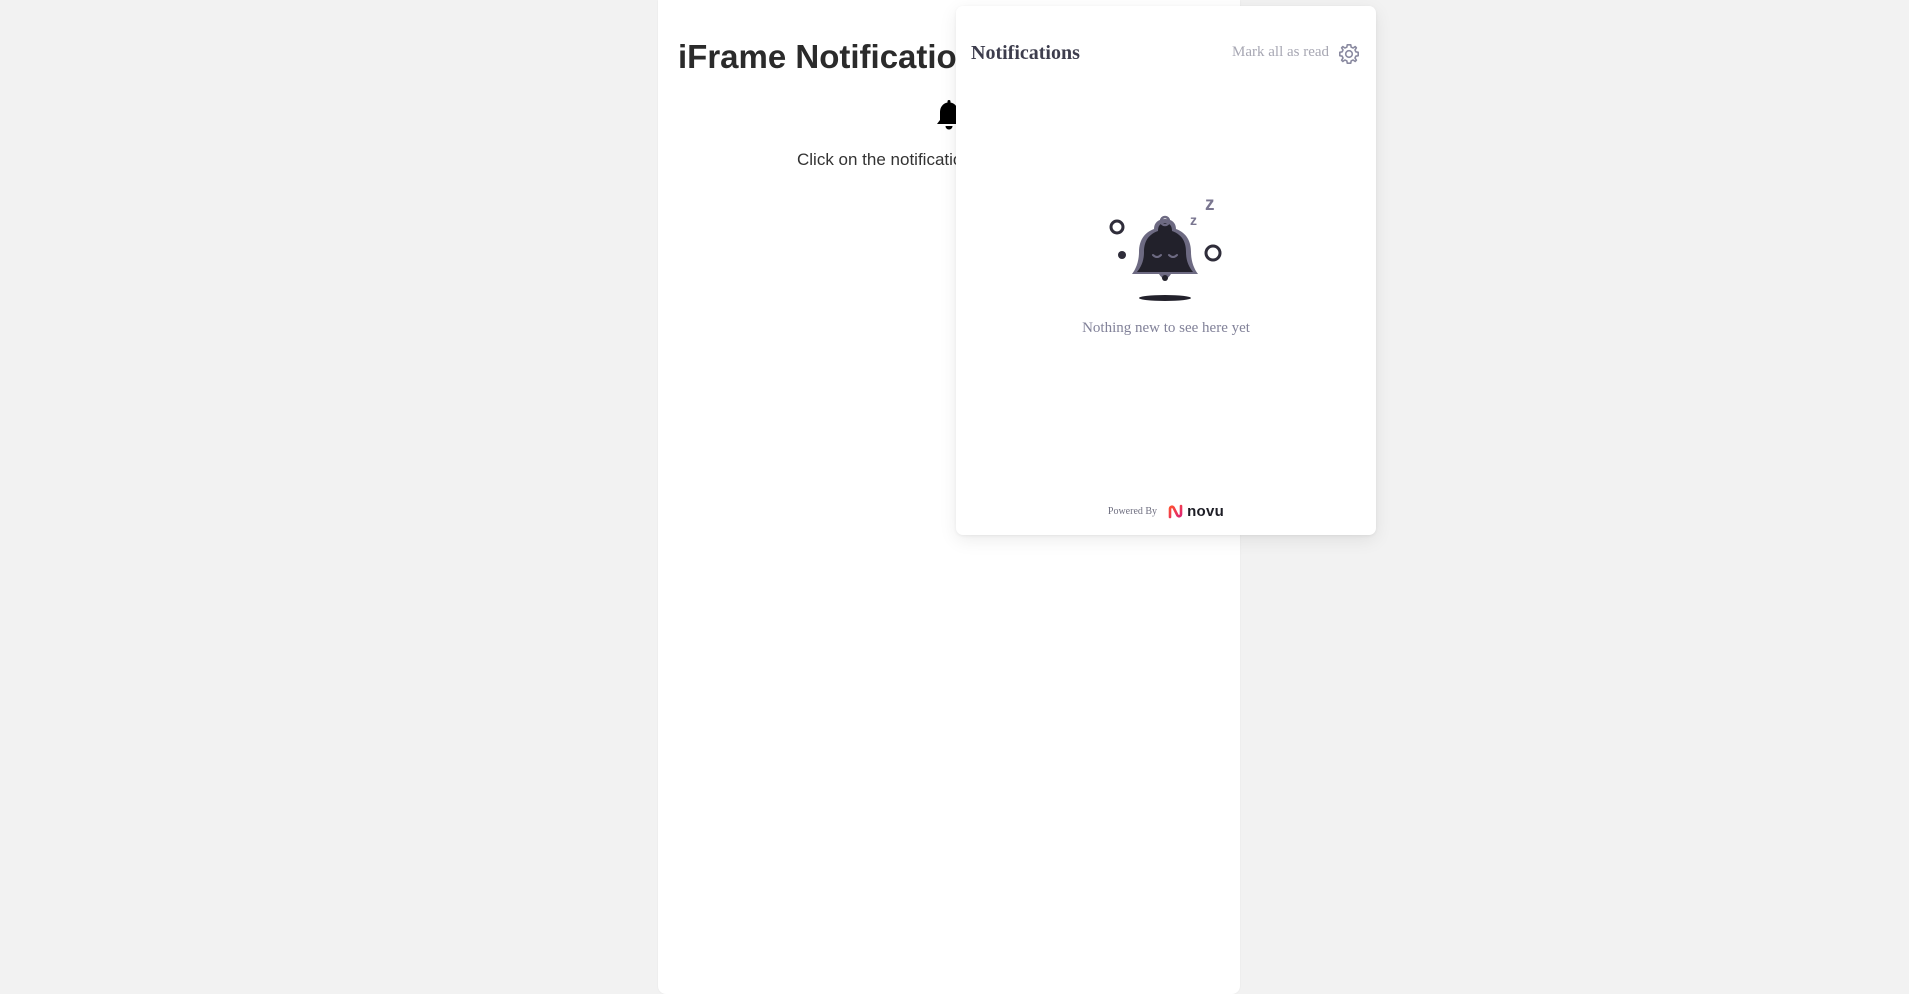 This screenshot has width=1909, height=994. Describe the element at coordinates (827, 56) in the screenshot. I see `page-title: iFrame Notification` at that location.